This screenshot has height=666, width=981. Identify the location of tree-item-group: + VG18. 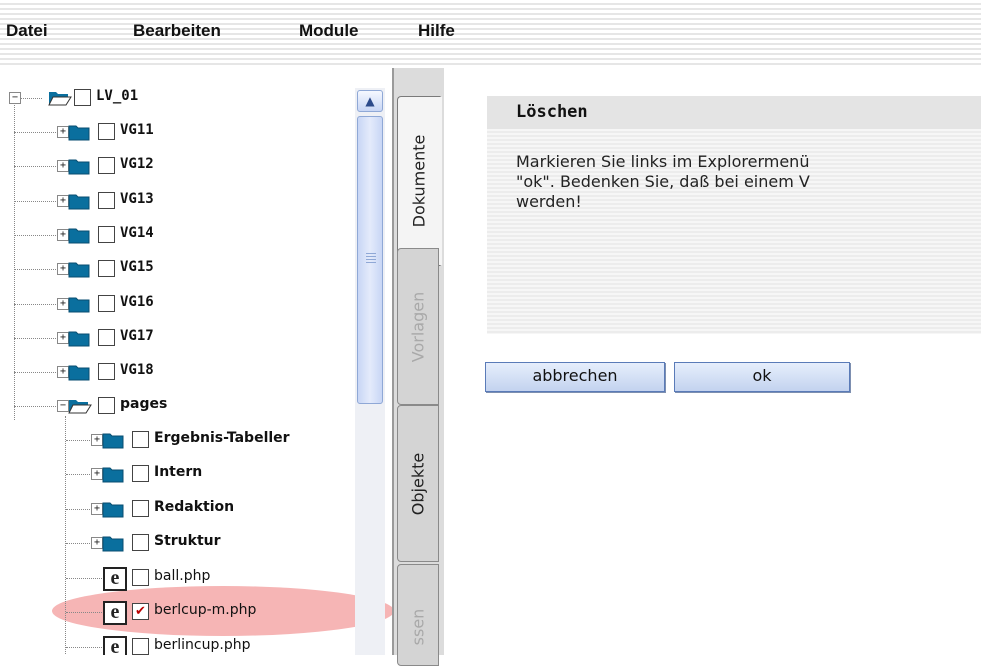
(196, 373).